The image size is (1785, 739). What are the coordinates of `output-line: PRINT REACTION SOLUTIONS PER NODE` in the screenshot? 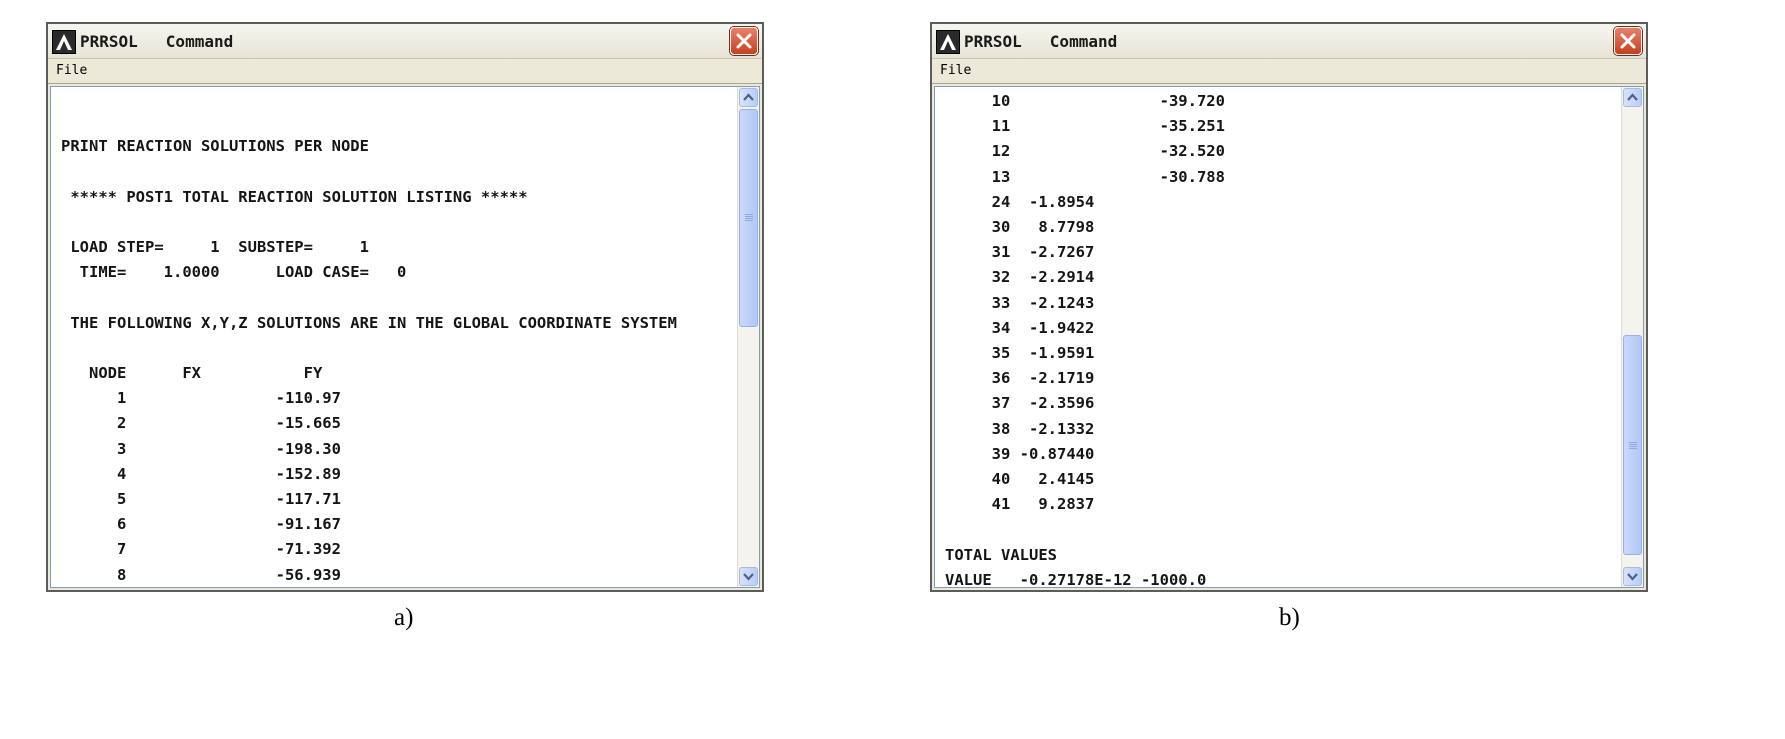 It's located at (215, 146).